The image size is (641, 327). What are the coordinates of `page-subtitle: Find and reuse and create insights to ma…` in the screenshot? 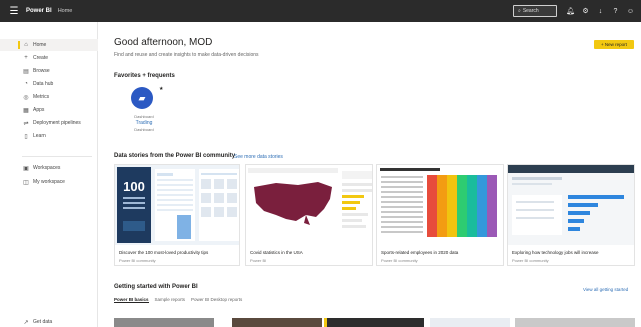 It's located at (186, 55).